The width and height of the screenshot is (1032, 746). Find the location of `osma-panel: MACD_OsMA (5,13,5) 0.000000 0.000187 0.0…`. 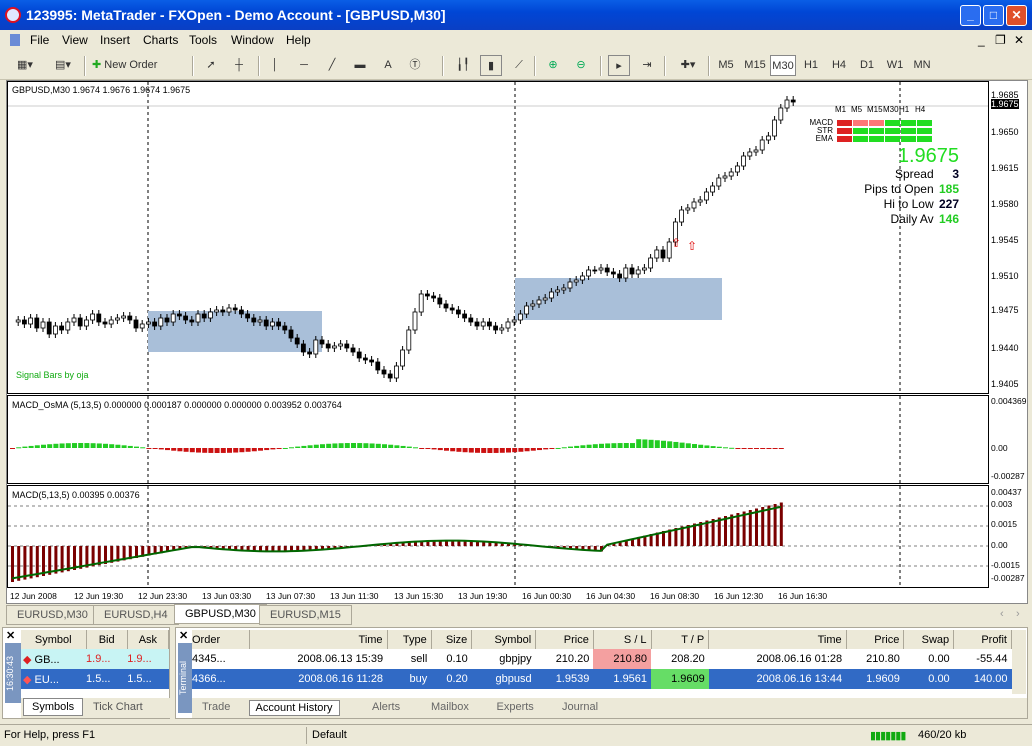

osma-panel: MACD_OsMA (5,13,5) 0.000000 0.000187 0.0… is located at coordinates (498, 439).